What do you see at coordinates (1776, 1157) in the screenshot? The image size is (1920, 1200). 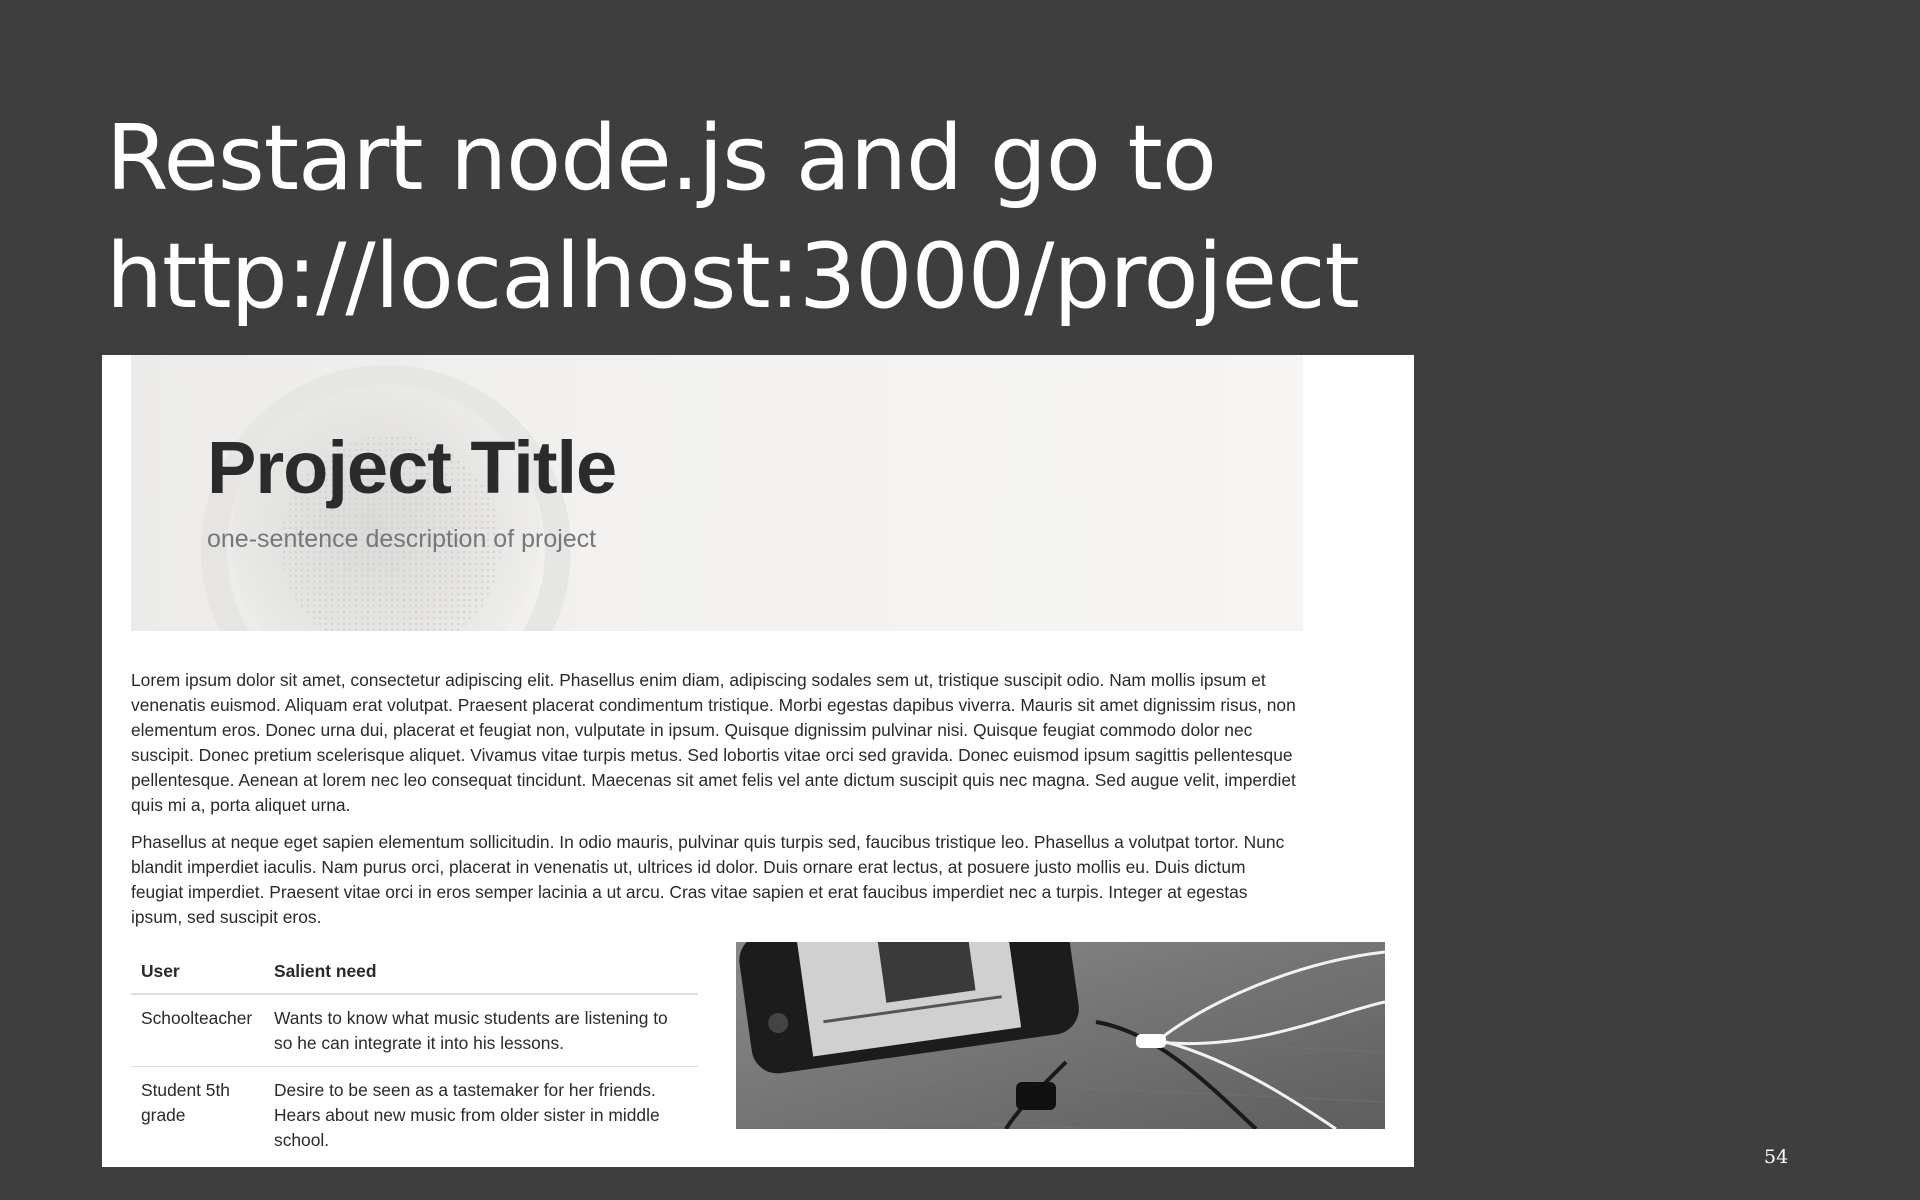 I see `slide-page-number: 54` at bounding box center [1776, 1157].